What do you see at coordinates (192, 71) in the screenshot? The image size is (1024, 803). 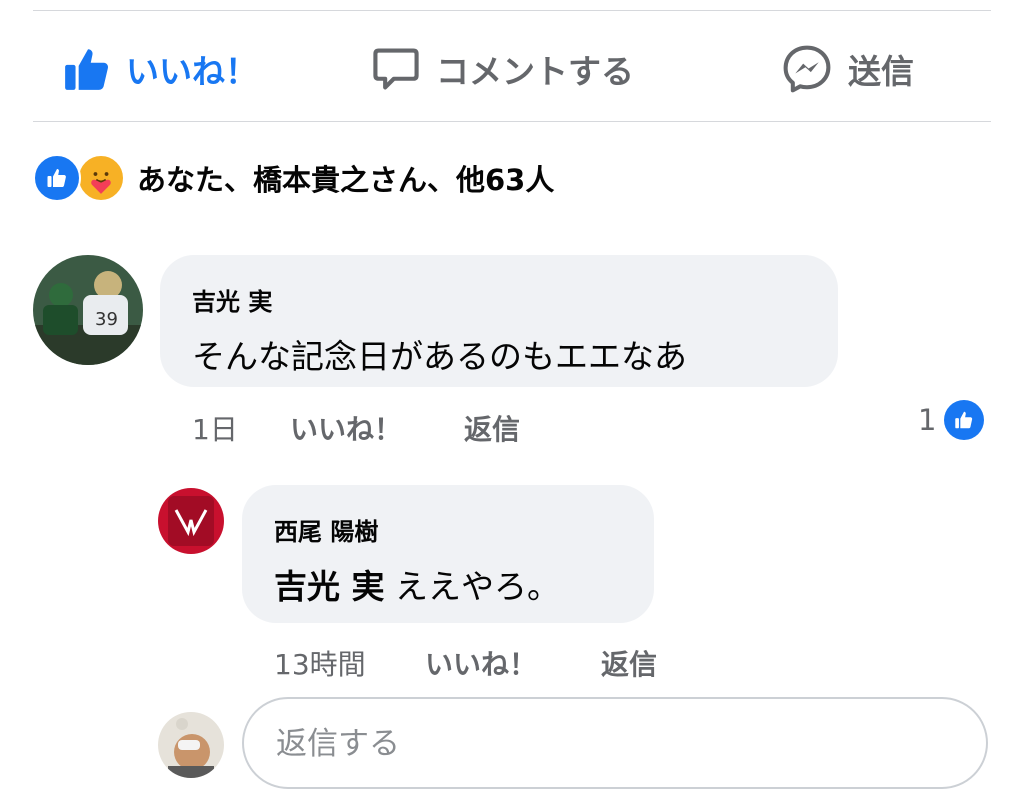 I see `like-button-label: いいね！` at bounding box center [192, 71].